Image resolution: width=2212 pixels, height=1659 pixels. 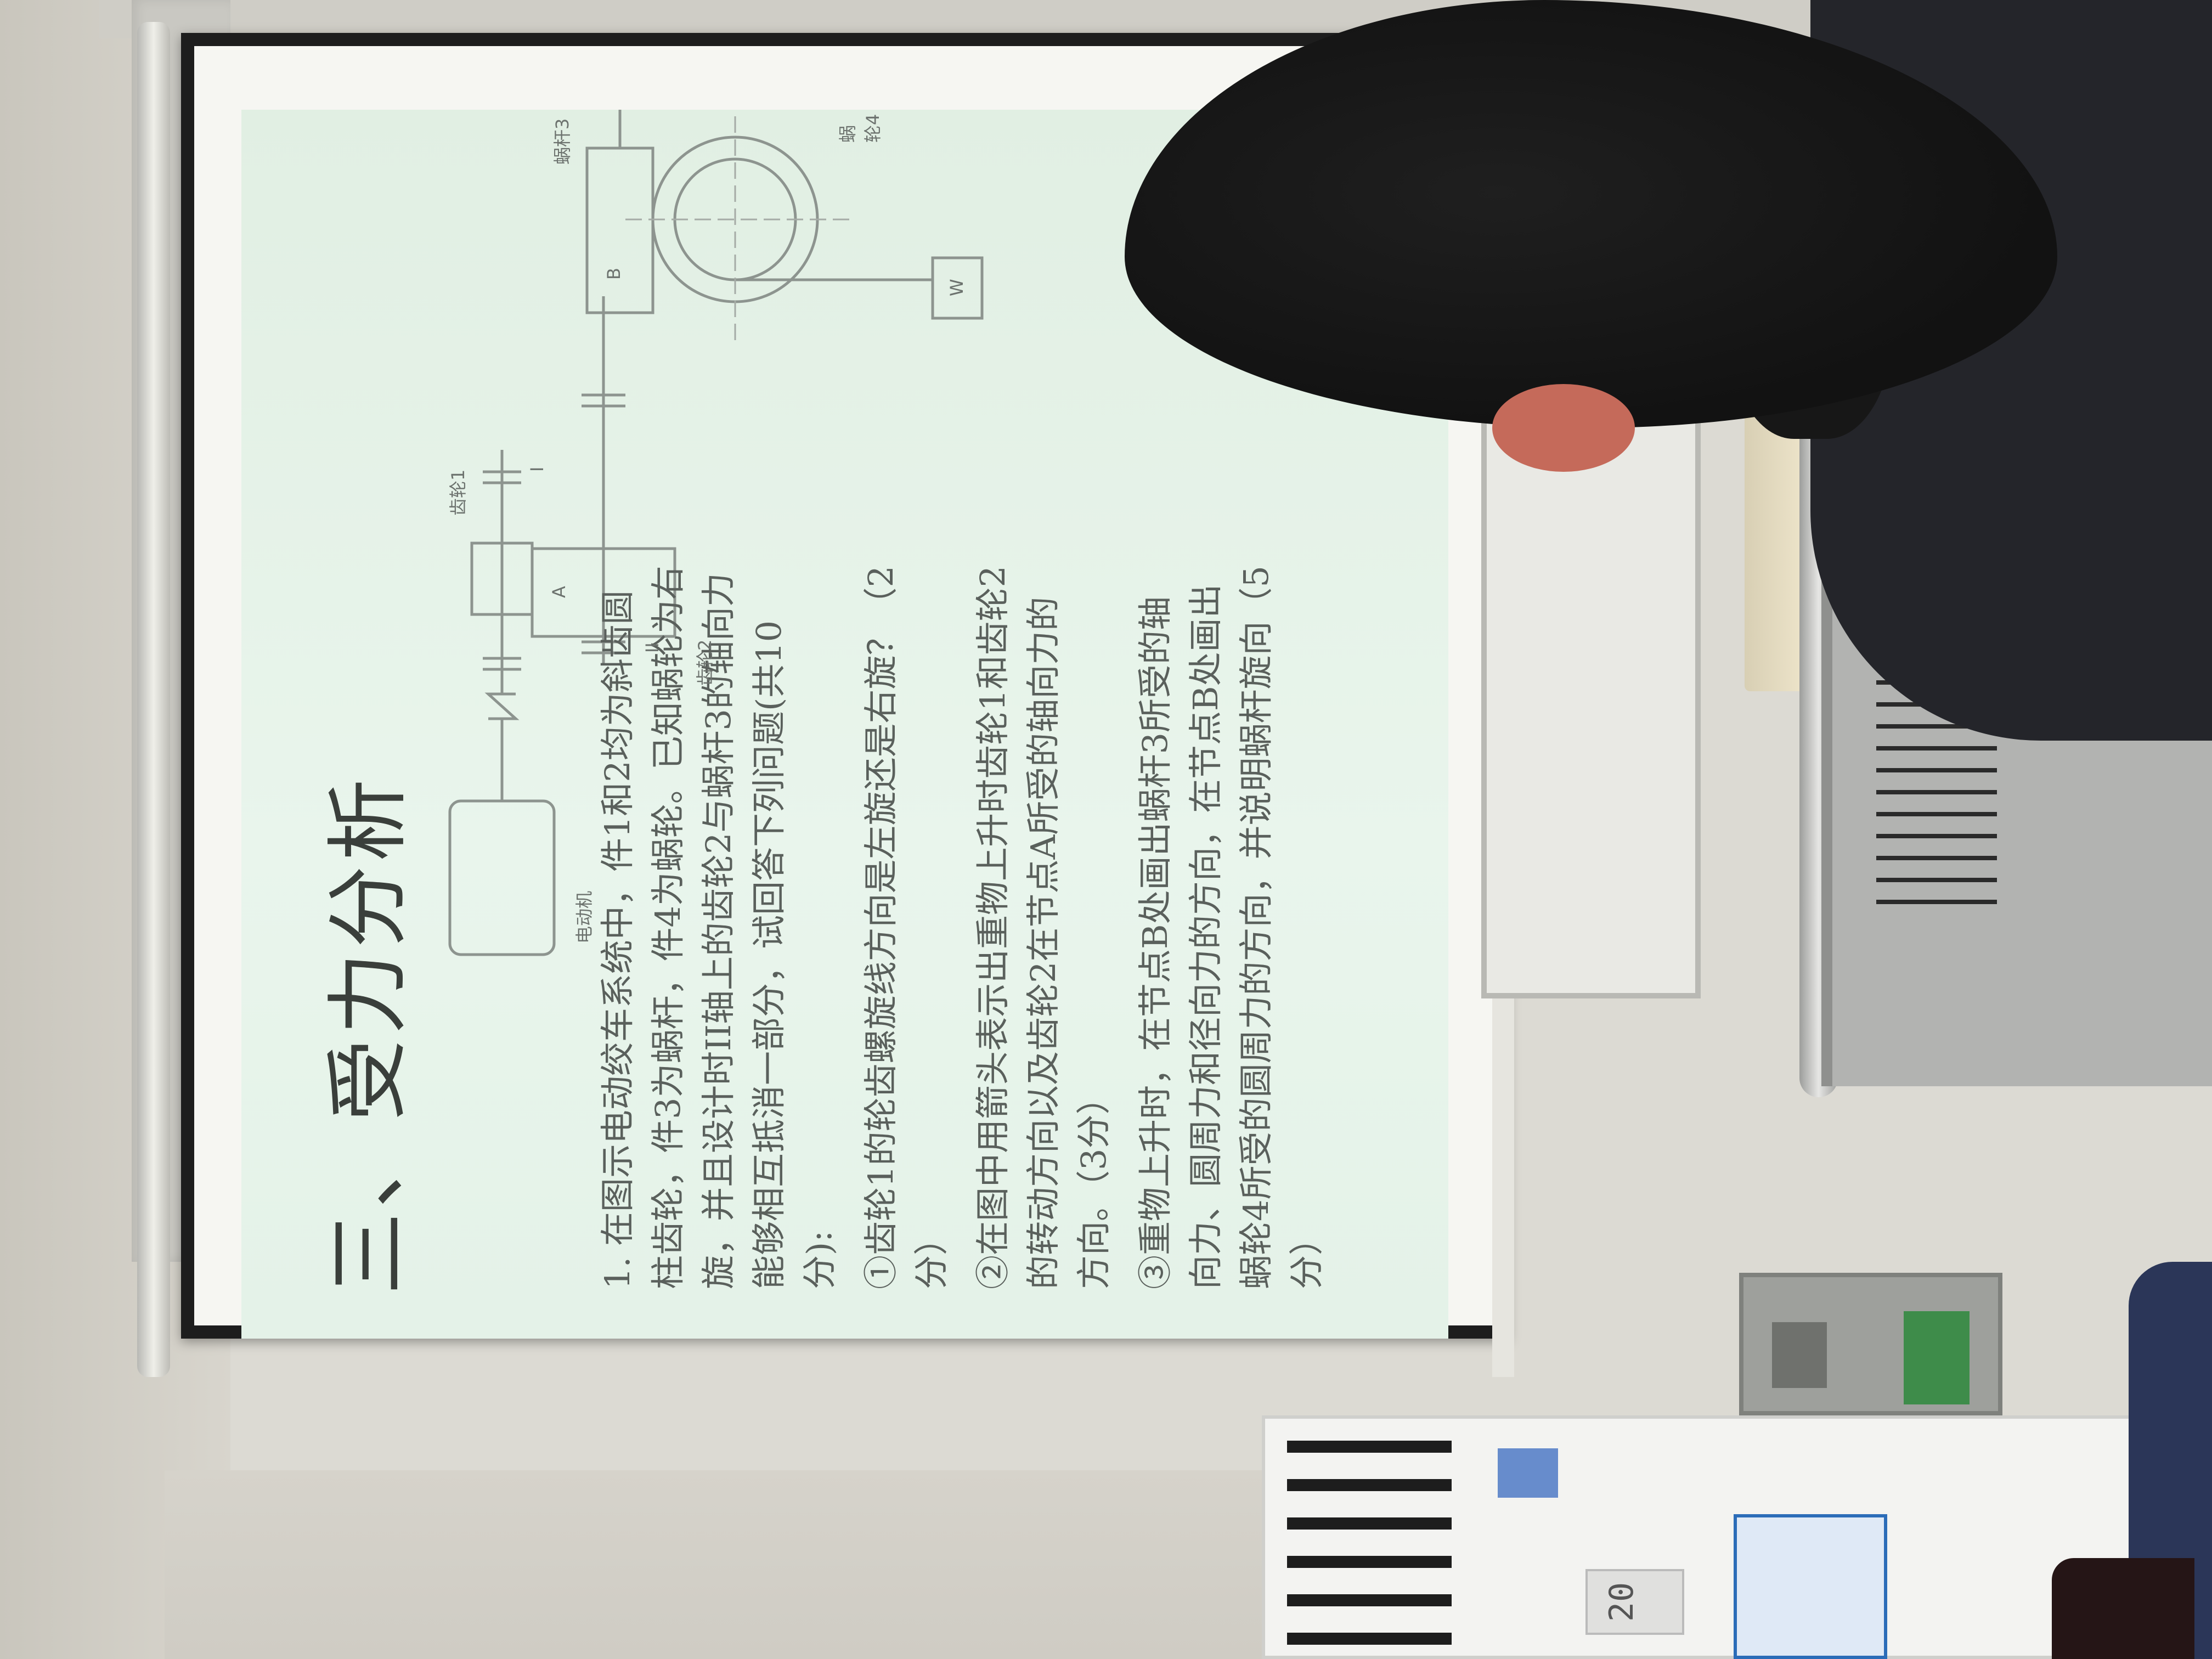 I want to click on motor-shape, so click(x=502, y=878).